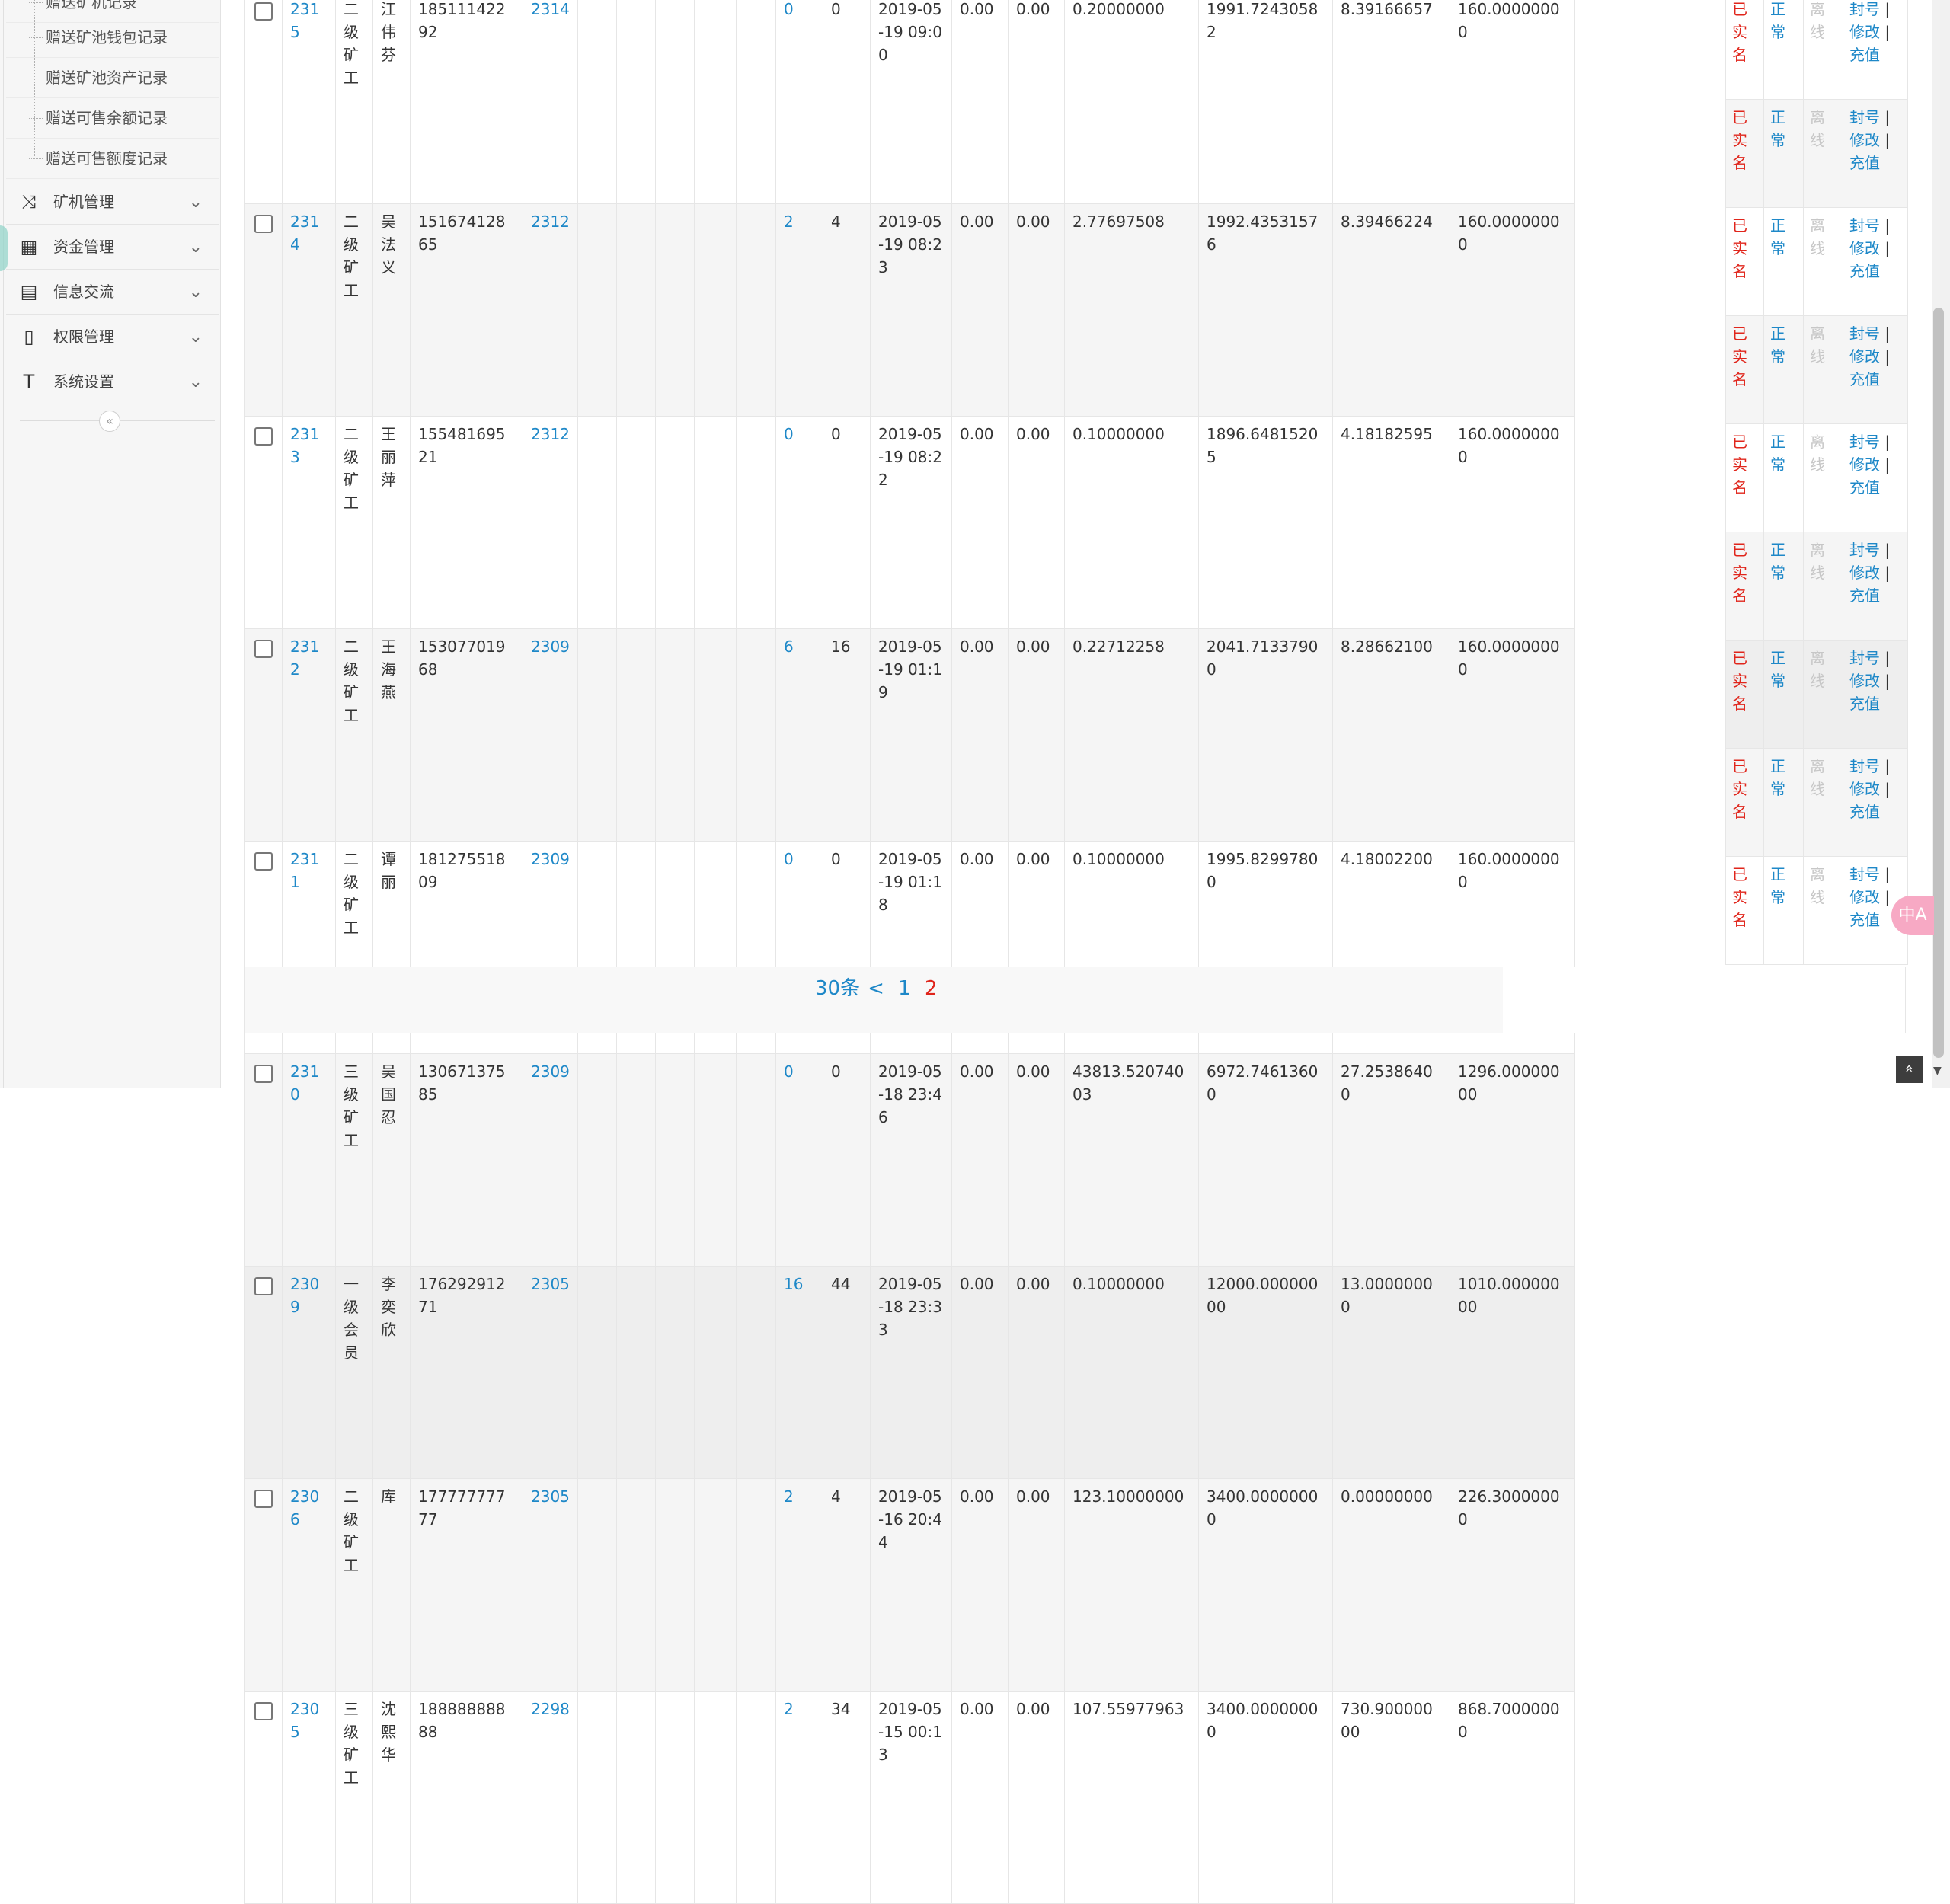  Describe the element at coordinates (1263, 233) in the screenshot. I see `value-d: 1992.43531576` at that location.